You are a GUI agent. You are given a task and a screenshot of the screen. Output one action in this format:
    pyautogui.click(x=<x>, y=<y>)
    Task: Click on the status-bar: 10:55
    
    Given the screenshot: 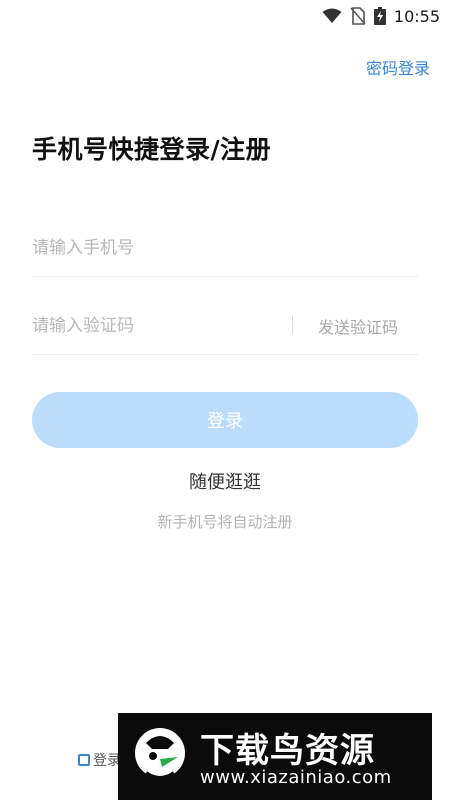 What is the action you would take?
    pyautogui.click(x=225, y=16)
    